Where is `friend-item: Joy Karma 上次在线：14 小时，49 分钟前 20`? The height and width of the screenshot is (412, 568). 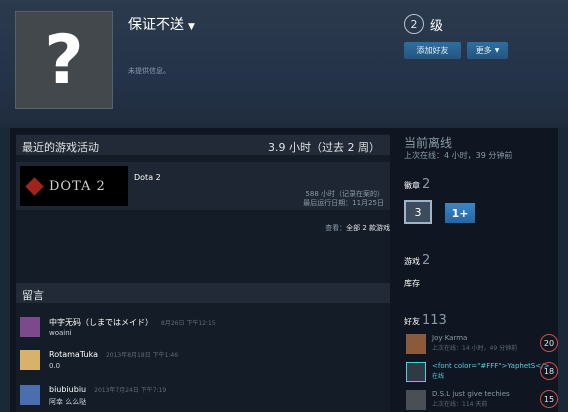 friend-item: Joy Karma 上次在线：14 小时，49 分钟前 20 is located at coordinates (482, 345).